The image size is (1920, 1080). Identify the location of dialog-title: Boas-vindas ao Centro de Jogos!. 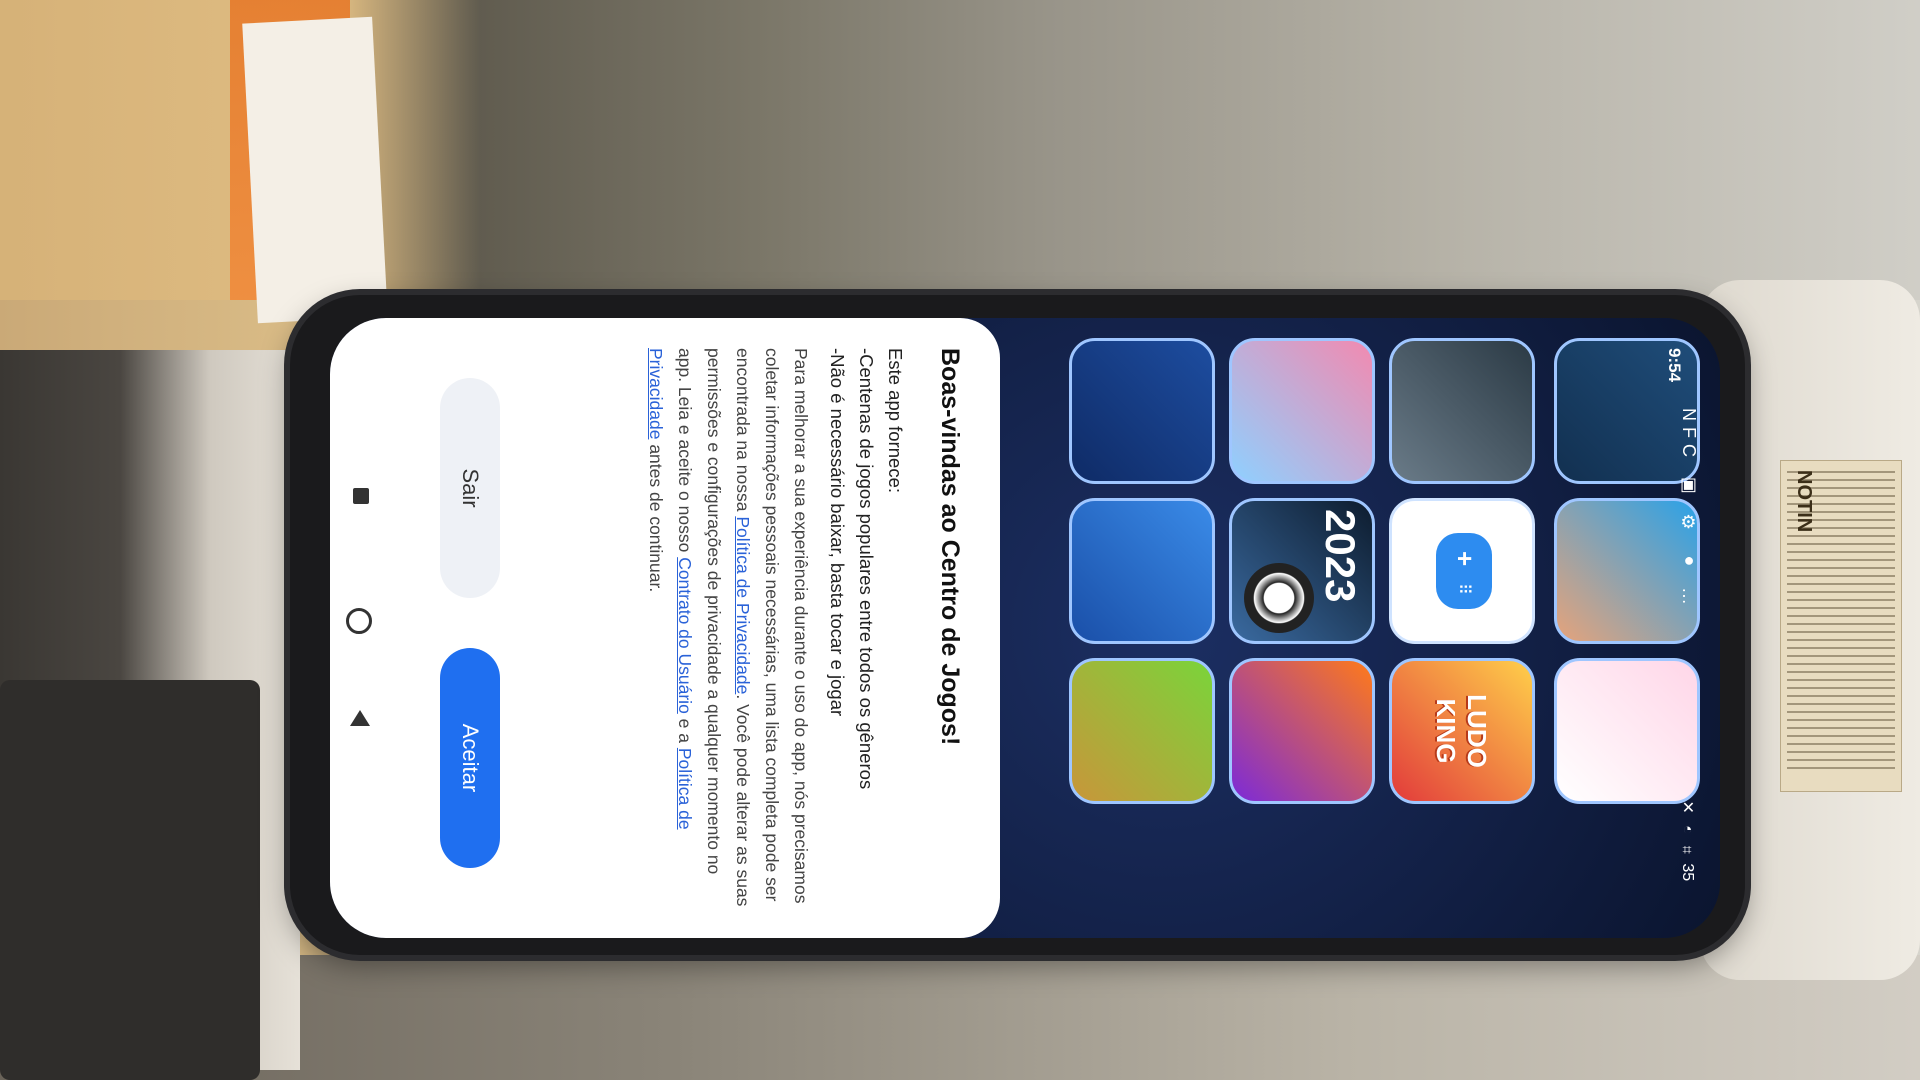
(950, 547).